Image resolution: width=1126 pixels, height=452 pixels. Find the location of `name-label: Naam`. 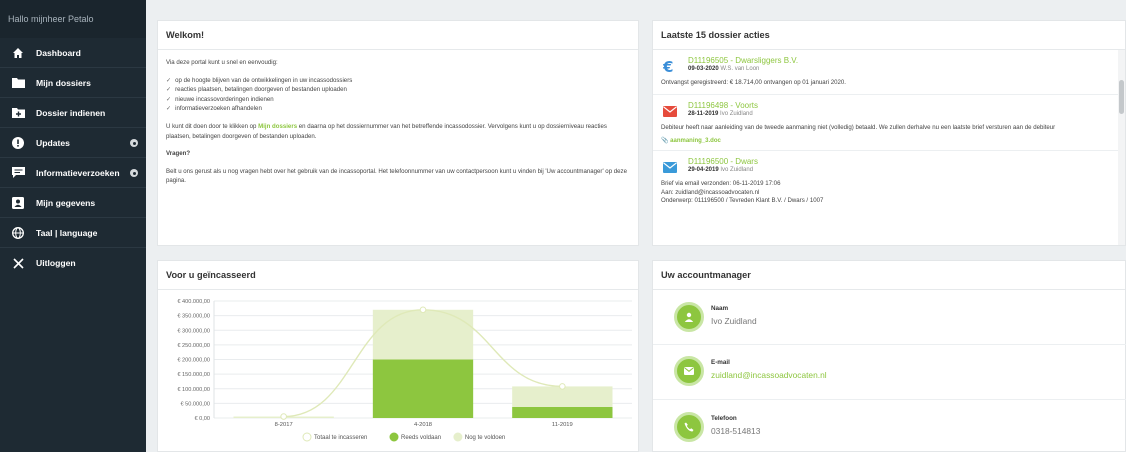

name-label: Naam is located at coordinates (720, 308).